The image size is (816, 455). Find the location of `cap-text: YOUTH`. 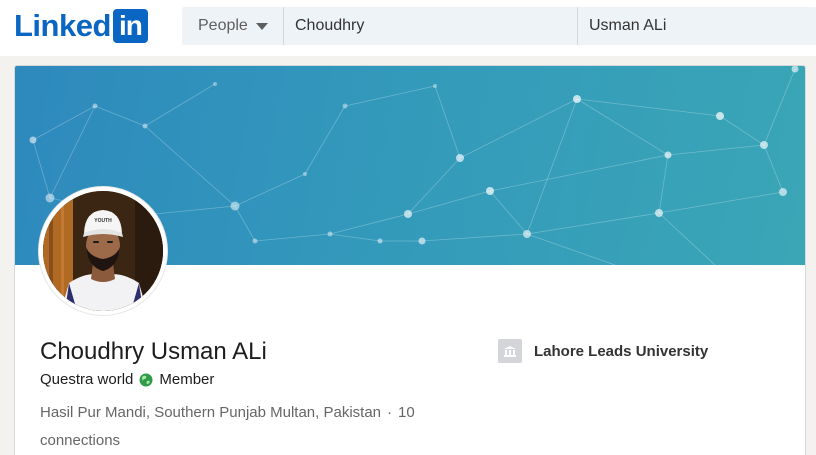

cap-text: YOUTH is located at coordinates (103, 221).